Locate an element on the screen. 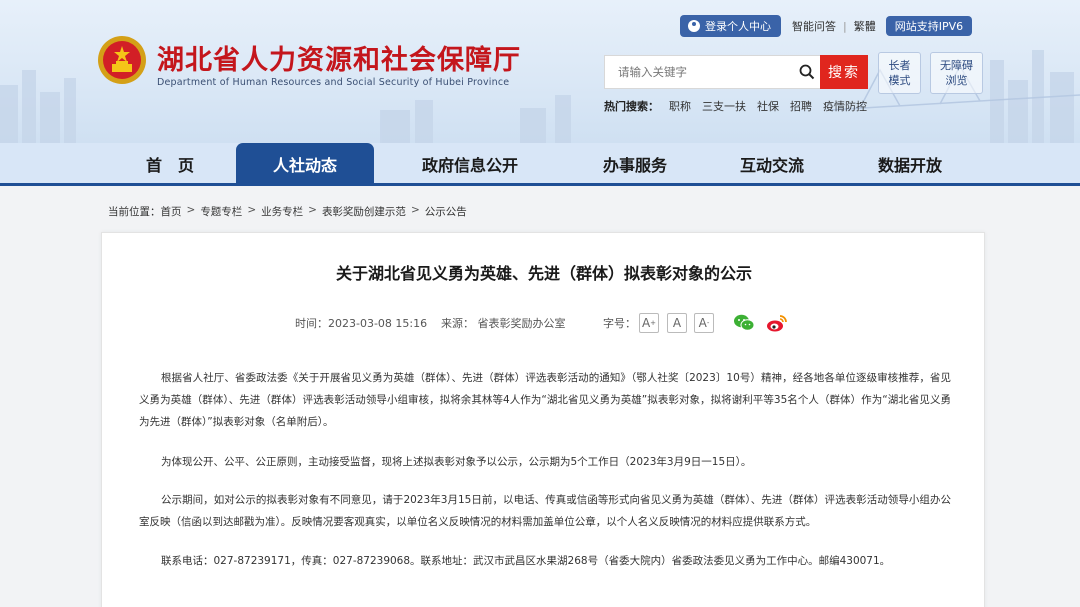 The width and height of the screenshot is (1080, 607). hot-search-item: 三支一扶 is located at coordinates (724, 106).